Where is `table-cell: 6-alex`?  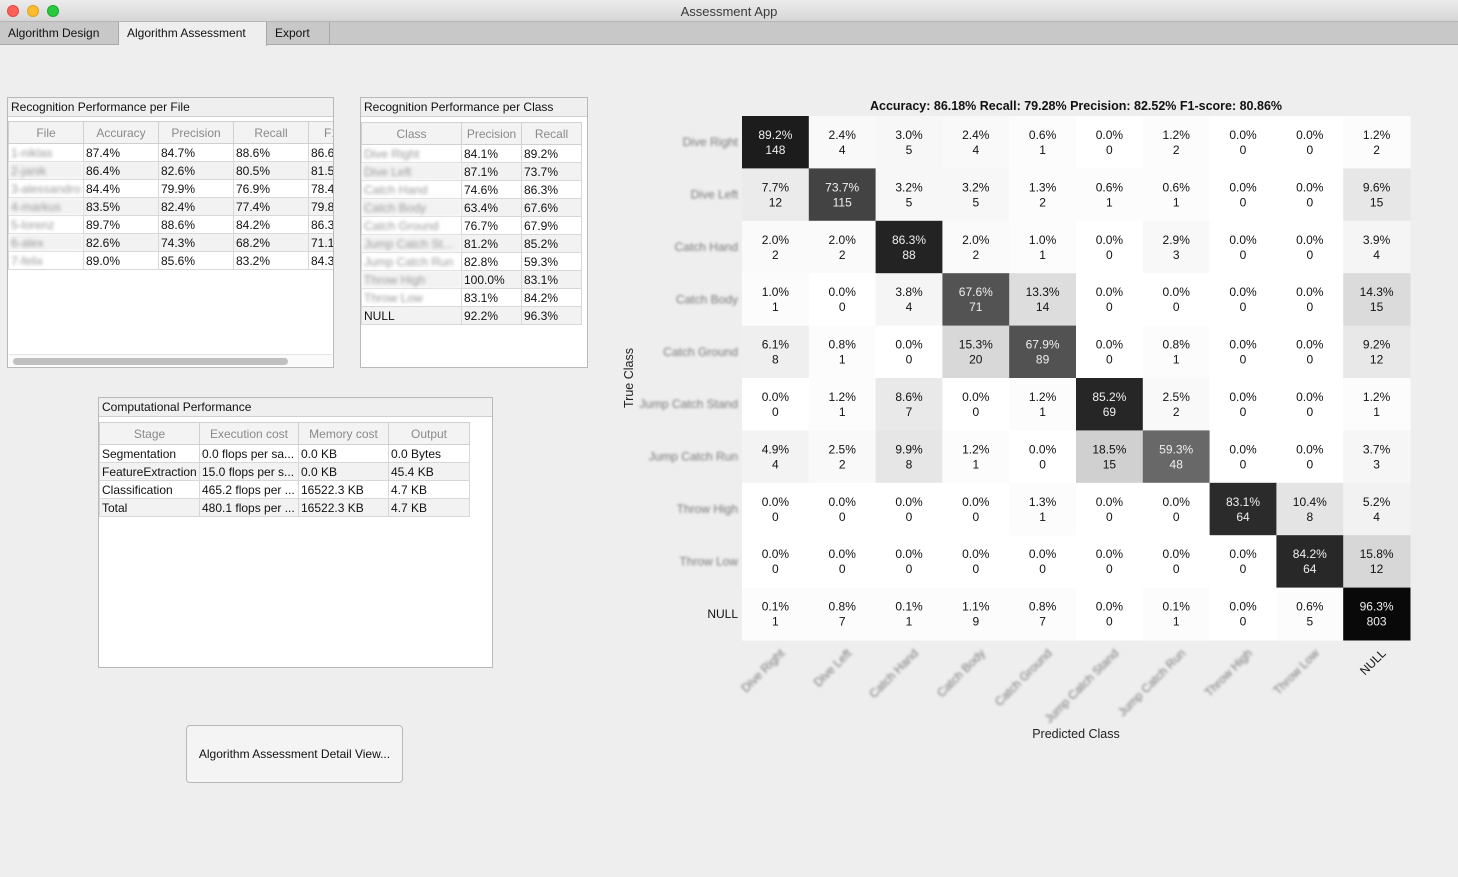
table-cell: 6-alex is located at coordinates (46, 242).